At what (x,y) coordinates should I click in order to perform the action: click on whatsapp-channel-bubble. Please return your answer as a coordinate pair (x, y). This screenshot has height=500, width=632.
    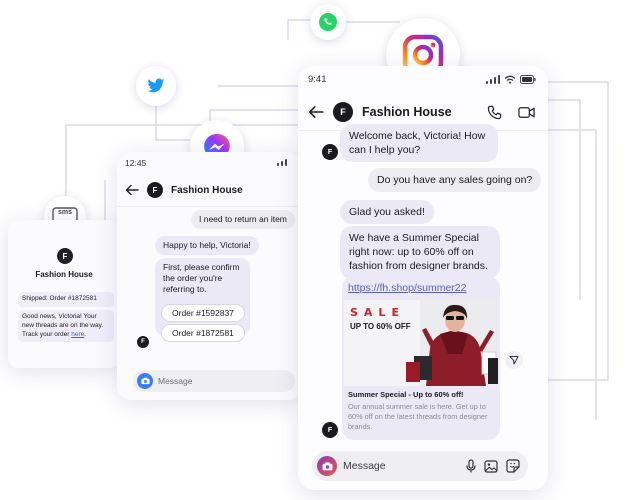
    Looking at the image, I should click on (328, 22).